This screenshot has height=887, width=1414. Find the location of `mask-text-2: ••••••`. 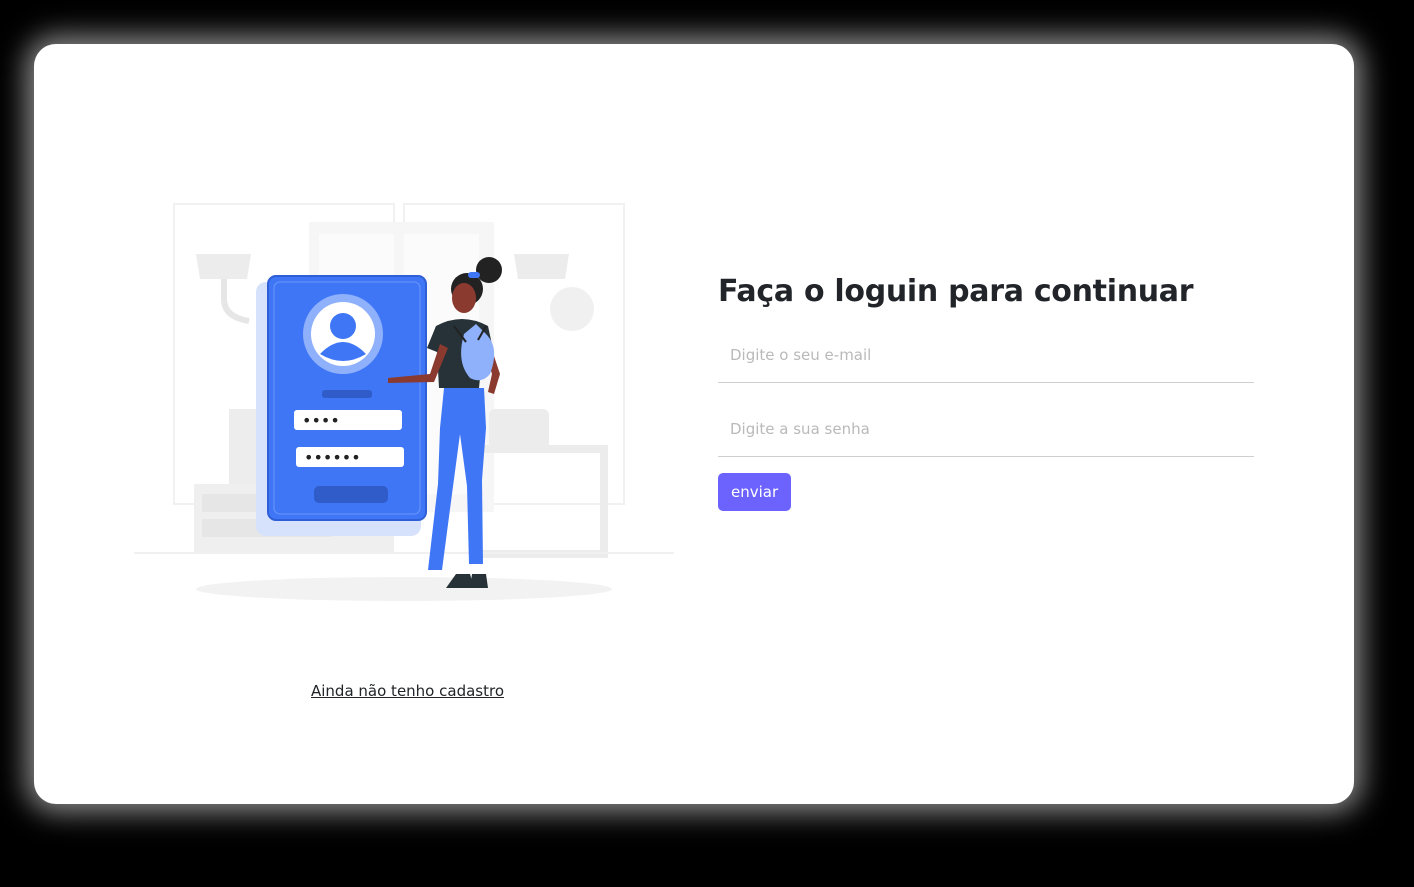

mask-text-2: •••••• is located at coordinates (332, 457).